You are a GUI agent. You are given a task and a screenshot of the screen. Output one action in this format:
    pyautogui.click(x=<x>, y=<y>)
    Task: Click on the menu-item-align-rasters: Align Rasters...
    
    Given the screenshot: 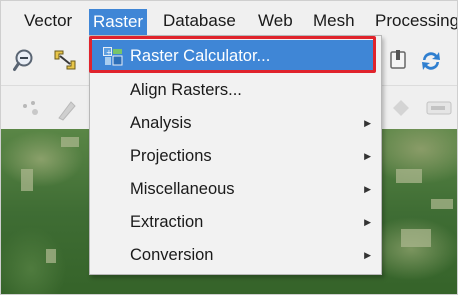 What is the action you would take?
    pyautogui.click(x=235, y=90)
    